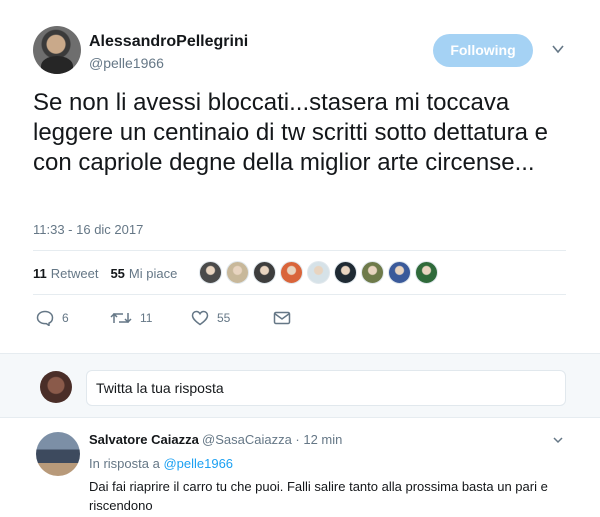 This screenshot has width=600, height=517. I want to click on reply-author-meta: @SasaCaiazza · 12 min, so click(272, 439).